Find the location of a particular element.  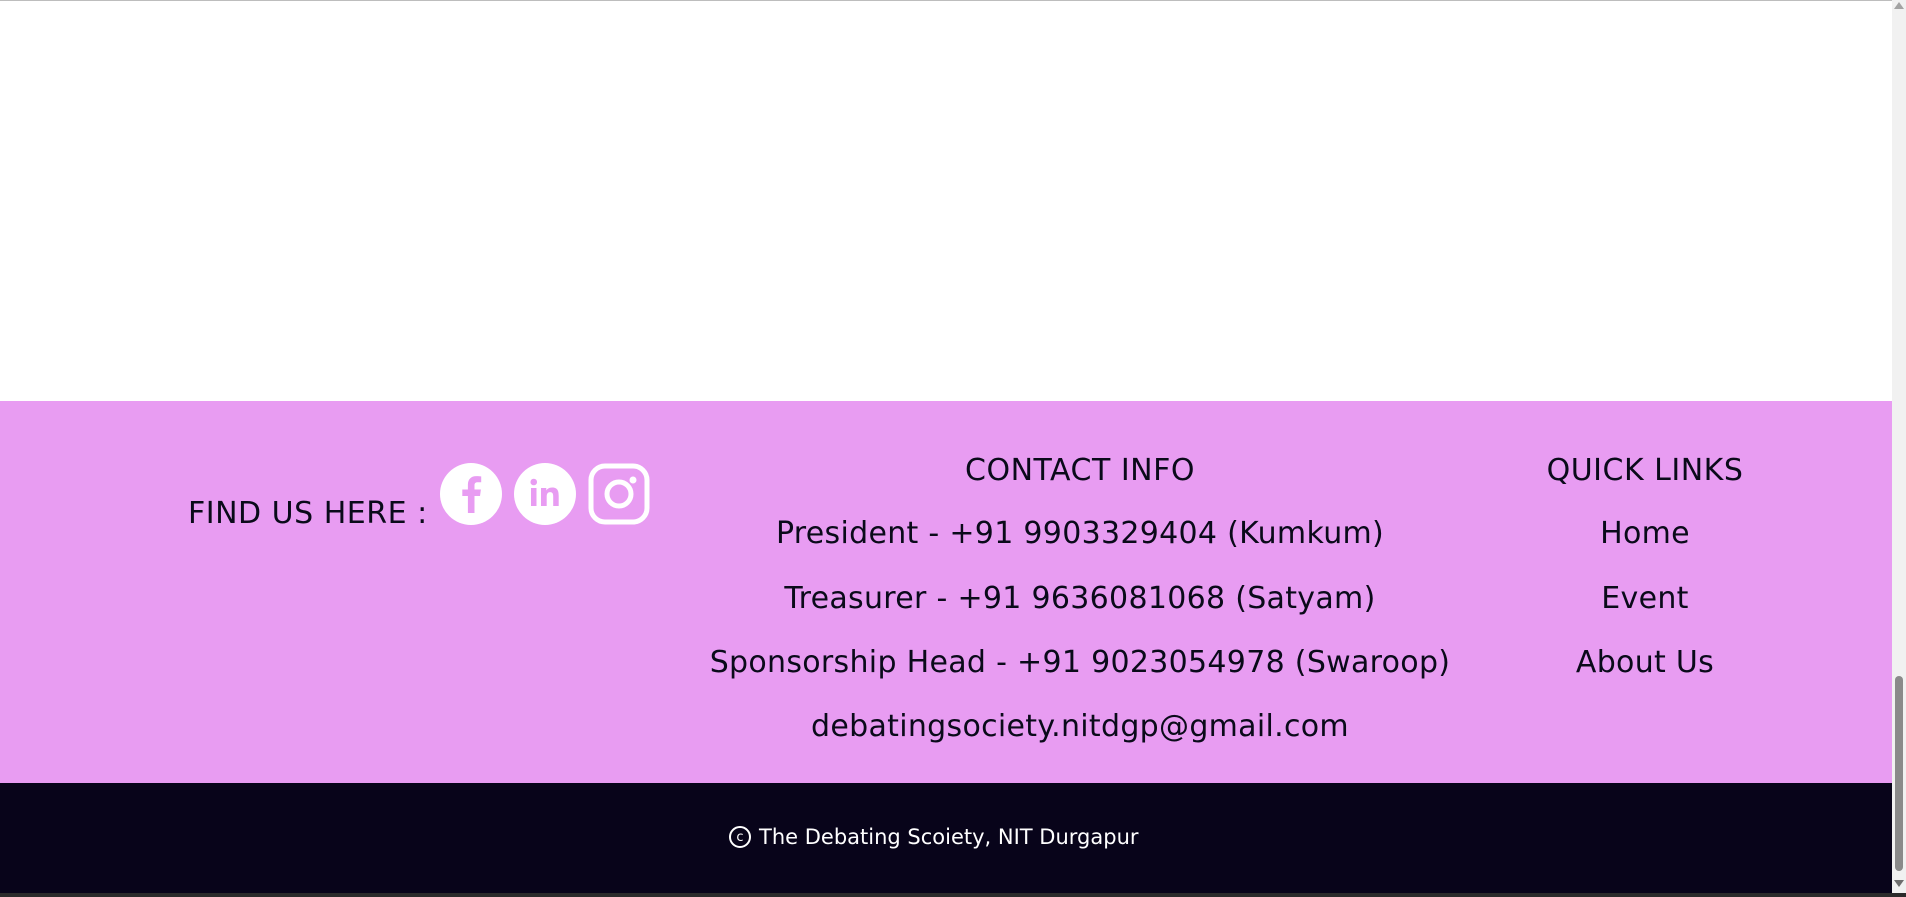

vertical-scrollbar is located at coordinates (1899, 446).